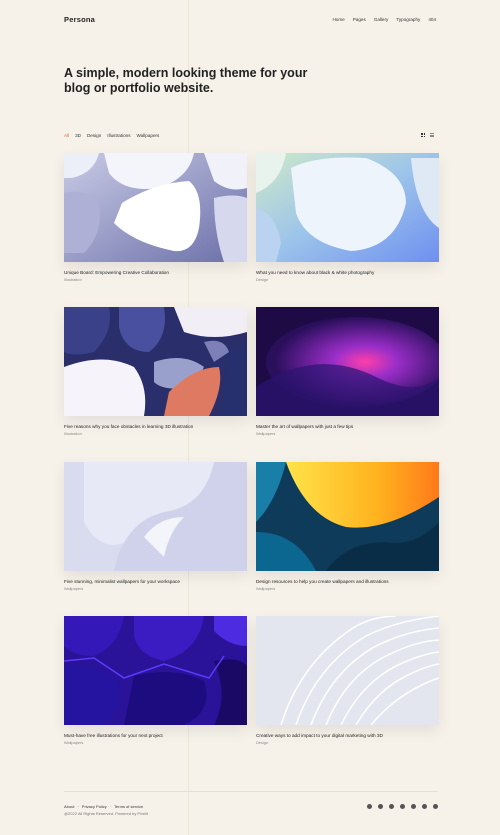 Image resolution: width=500 pixels, height=835 pixels. What do you see at coordinates (66, 135) in the screenshot?
I see `filter-all: All` at bounding box center [66, 135].